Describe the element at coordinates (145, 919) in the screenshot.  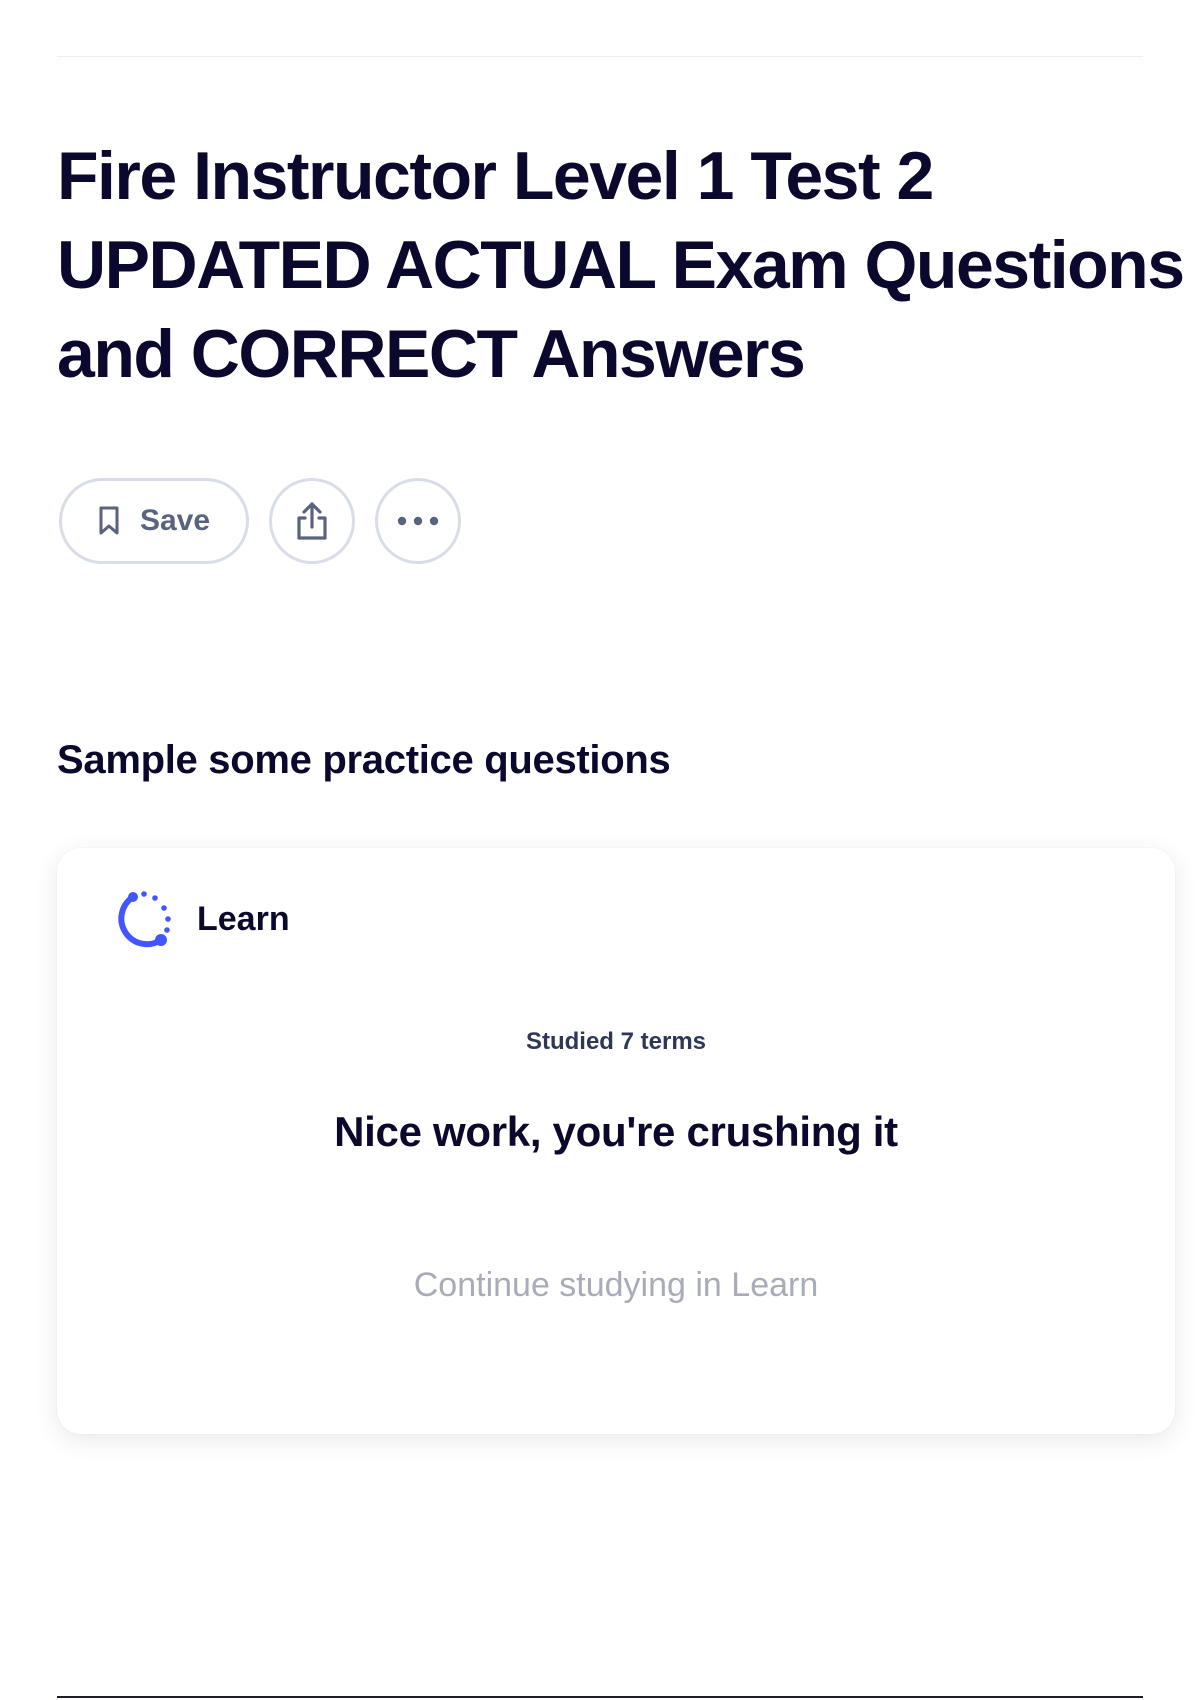
I see `learn-progress-icon` at that location.